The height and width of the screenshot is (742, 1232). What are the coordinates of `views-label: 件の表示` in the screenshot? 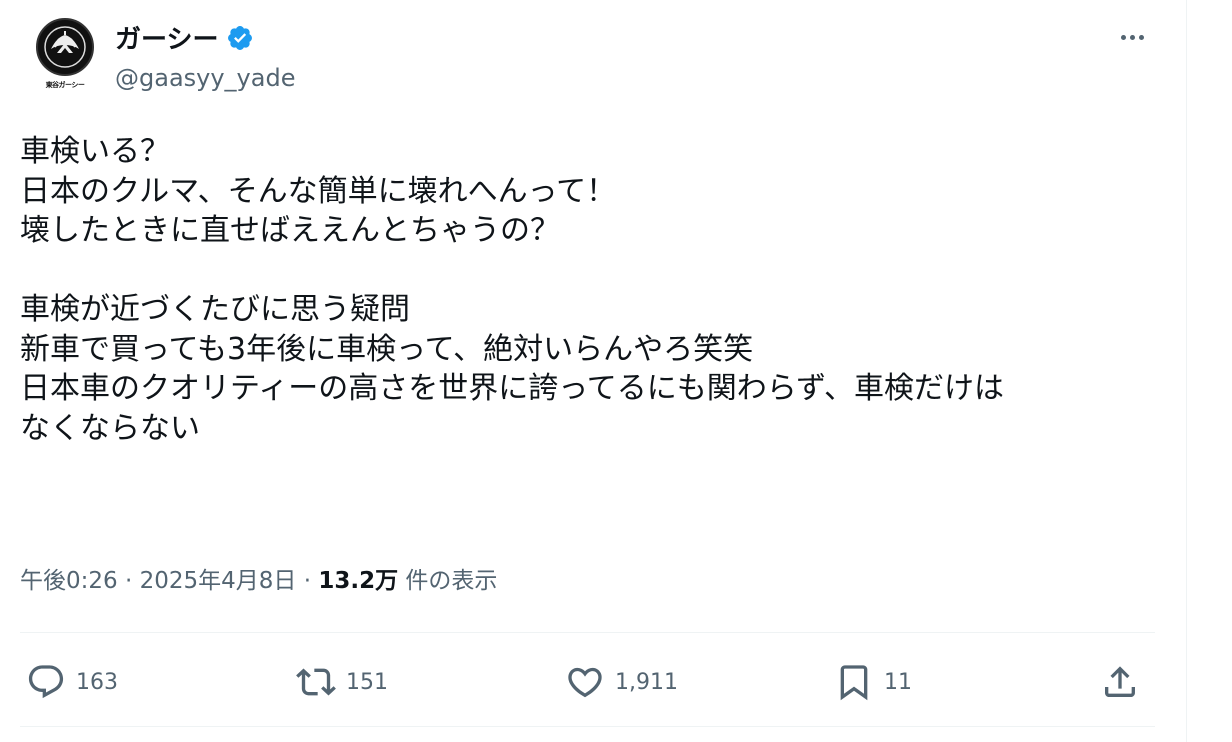 It's located at (448, 581).